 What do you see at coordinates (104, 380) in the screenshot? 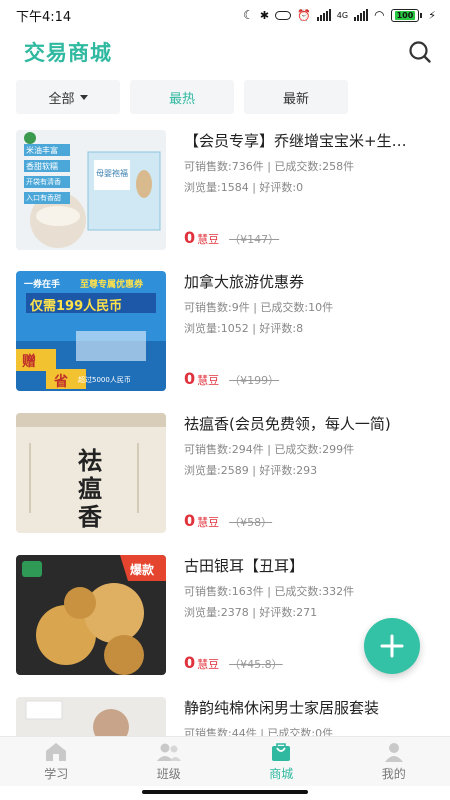
I see `thumb-label: 超过5000人民币` at bounding box center [104, 380].